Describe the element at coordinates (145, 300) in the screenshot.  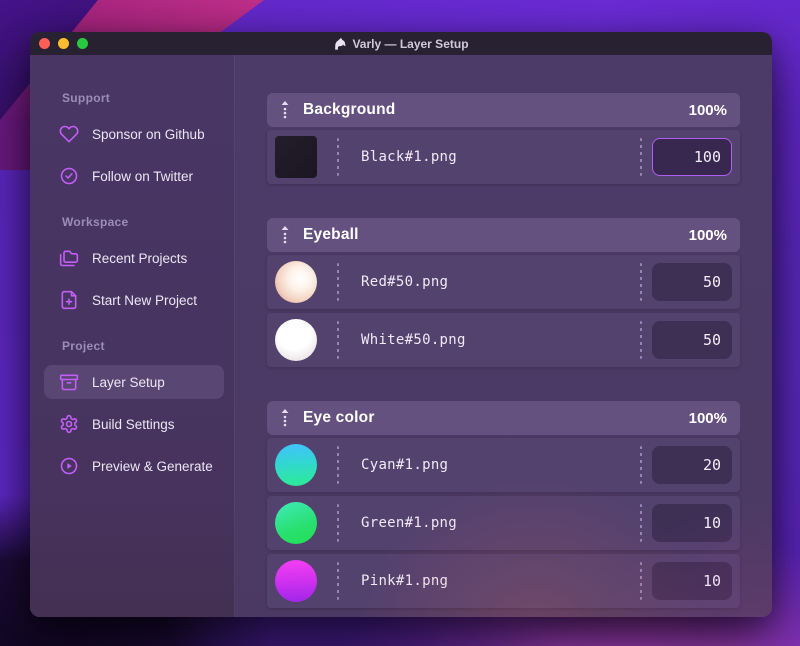
I see `sidebar-item-label: Start New Project` at that location.